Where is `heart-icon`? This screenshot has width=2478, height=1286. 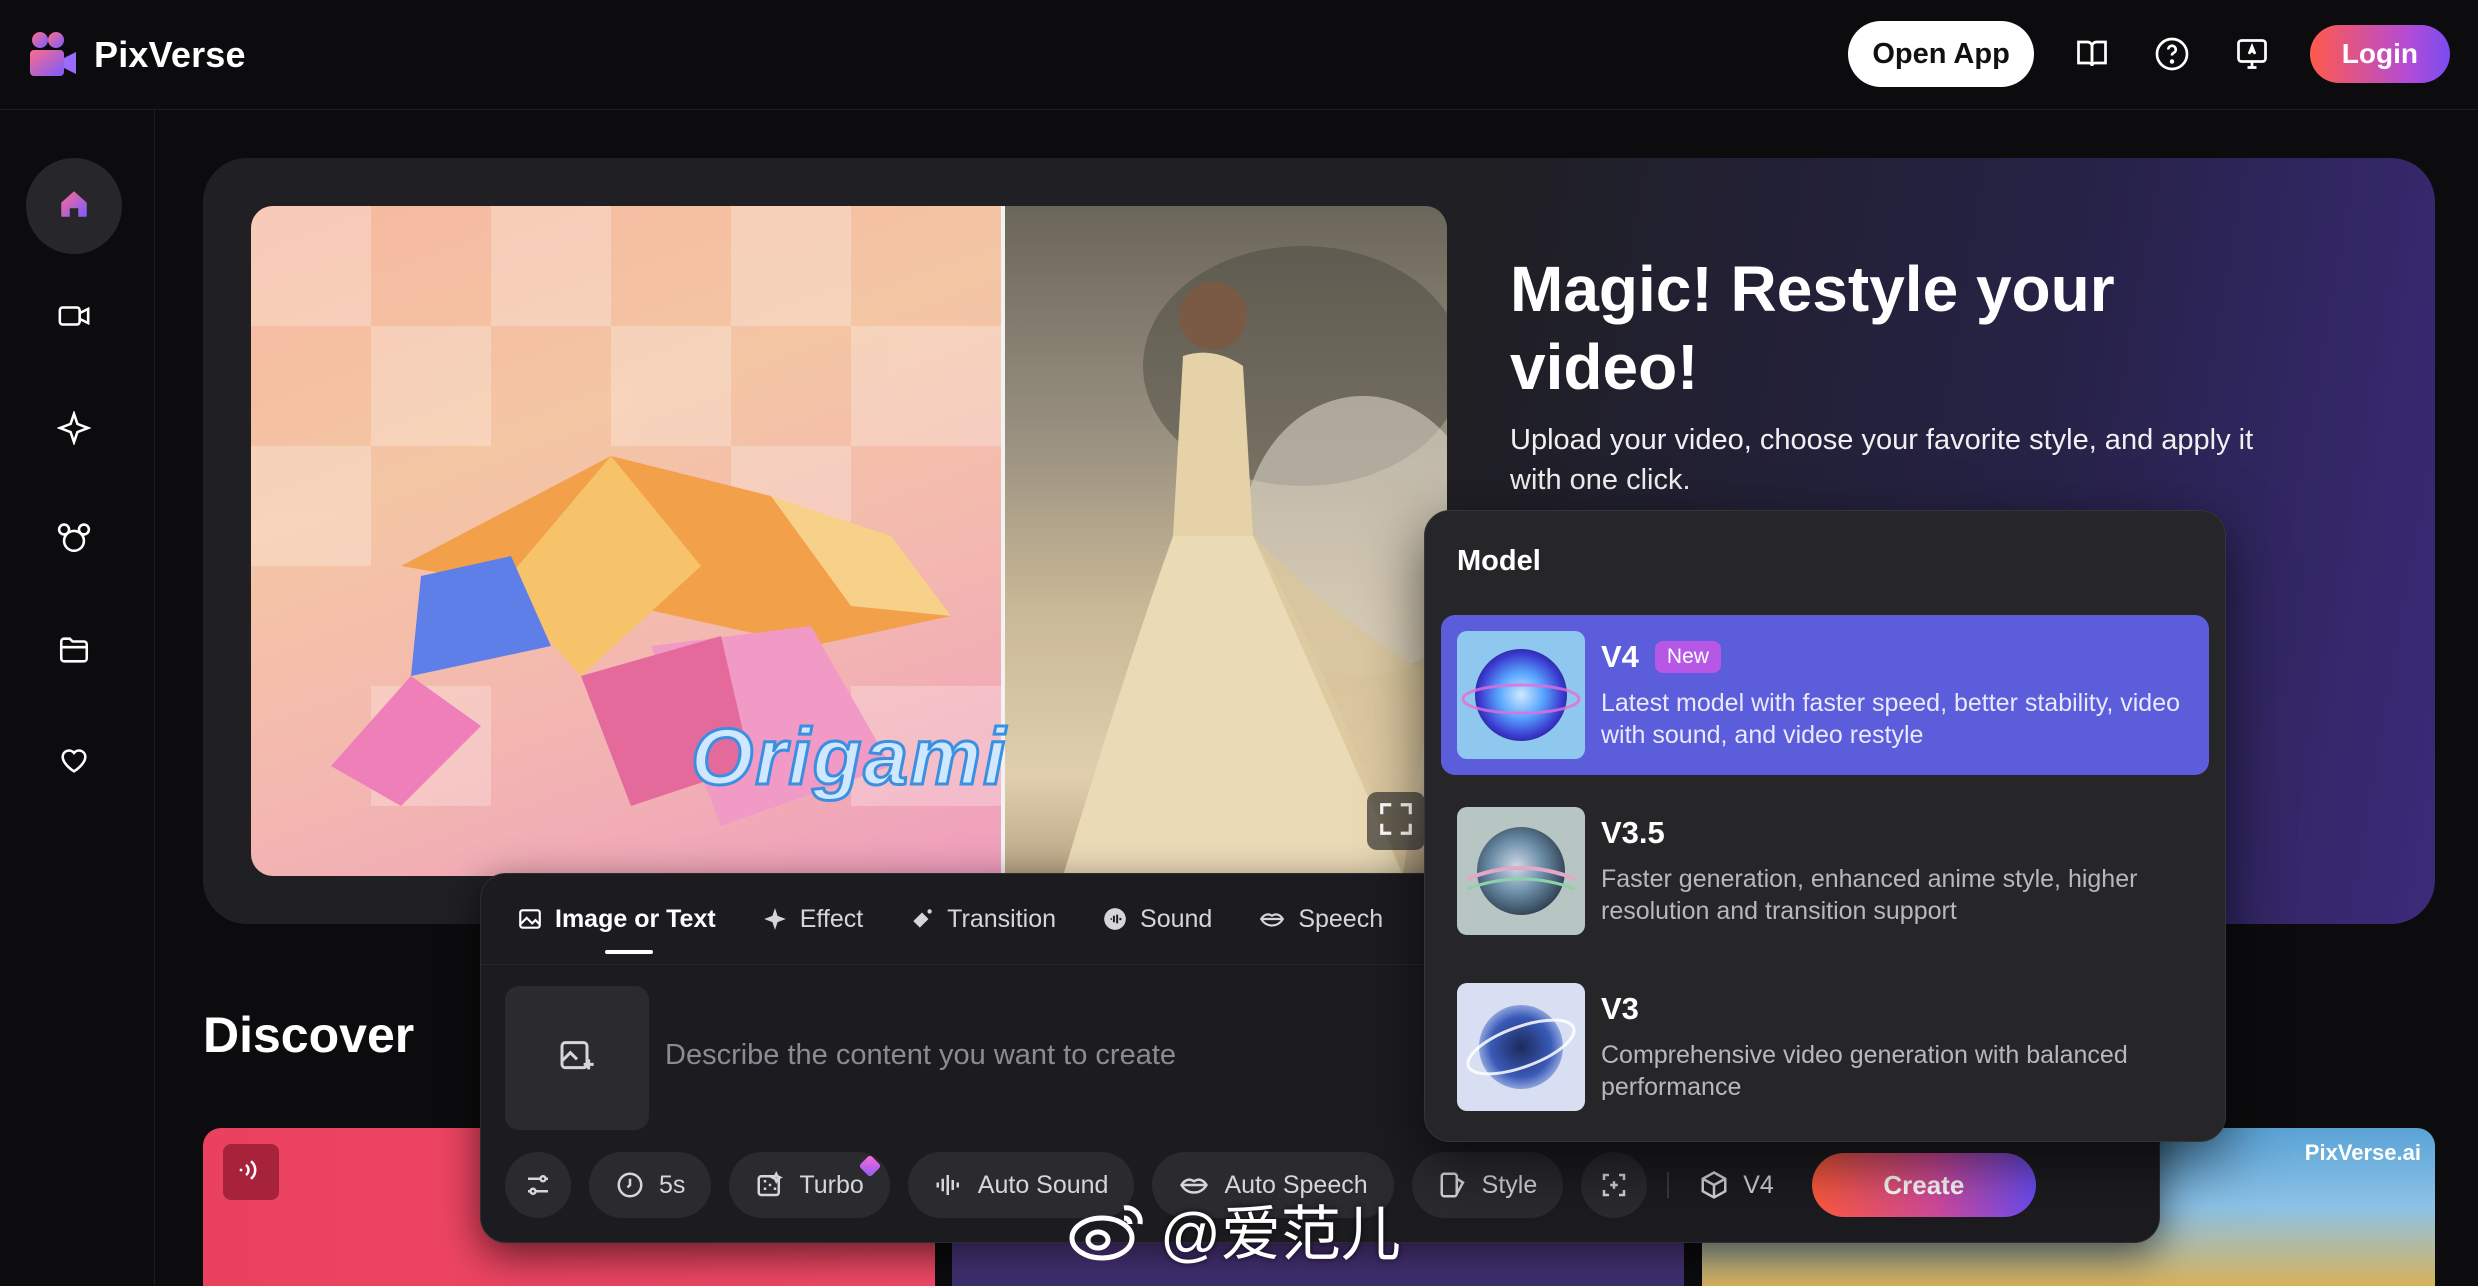 heart-icon is located at coordinates (74, 762).